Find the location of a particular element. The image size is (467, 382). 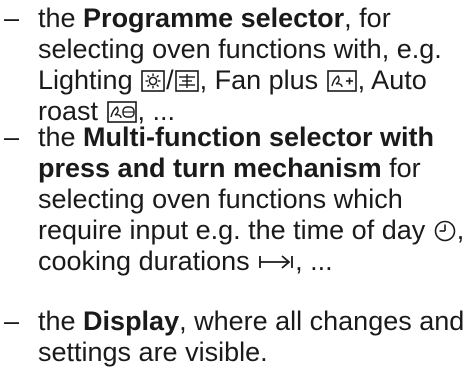

text-fragment: , for is located at coordinates (367, 18).